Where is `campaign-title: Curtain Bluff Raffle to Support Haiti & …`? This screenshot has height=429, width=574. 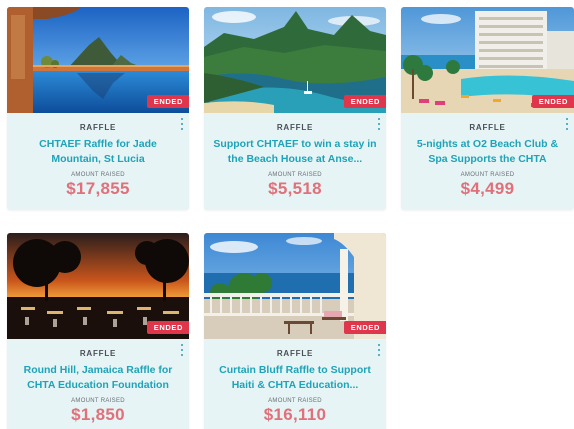 campaign-title: Curtain Bluff Raffle to Support Haiti & … is located at coordinates (295, 378).